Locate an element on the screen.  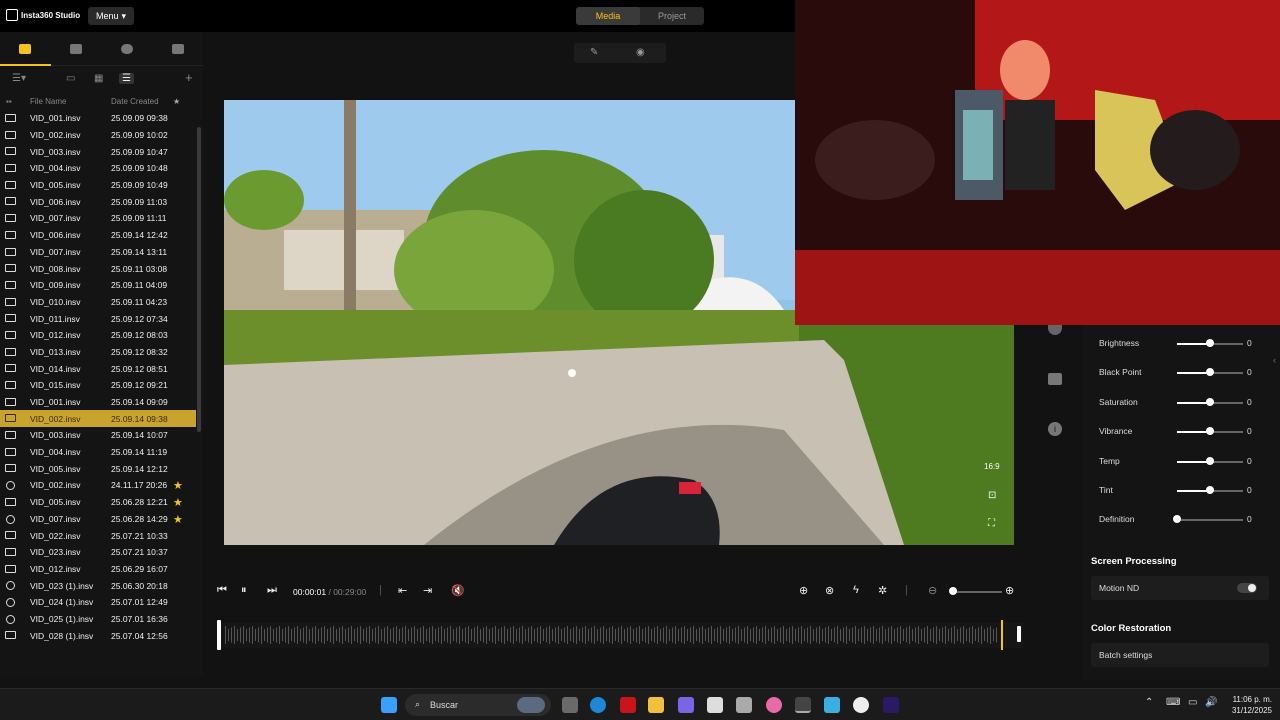
notepad-icon is located at coordinates (832, 705).